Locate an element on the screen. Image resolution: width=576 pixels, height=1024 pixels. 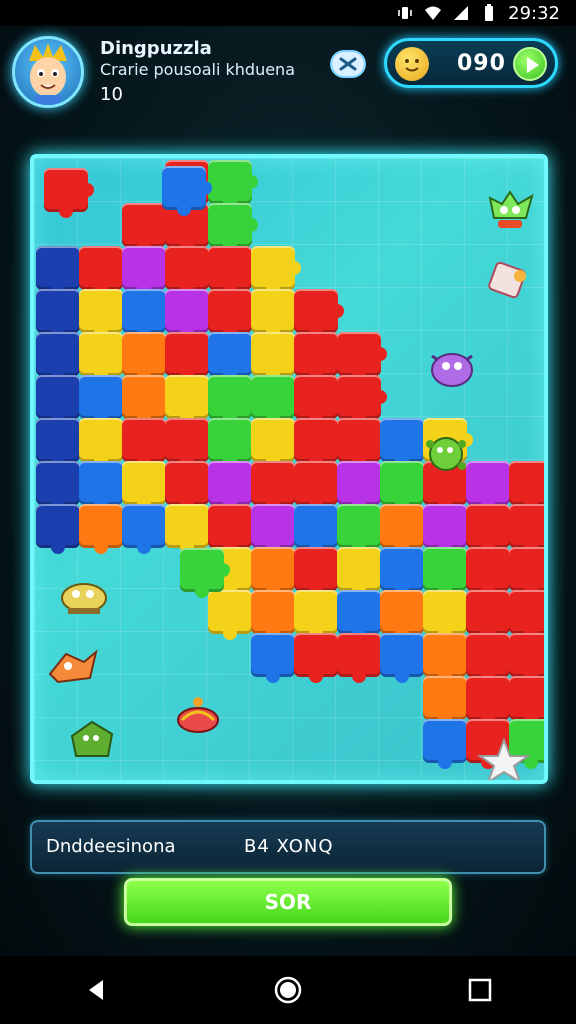
recents-button is located at coordinates (480, 990).